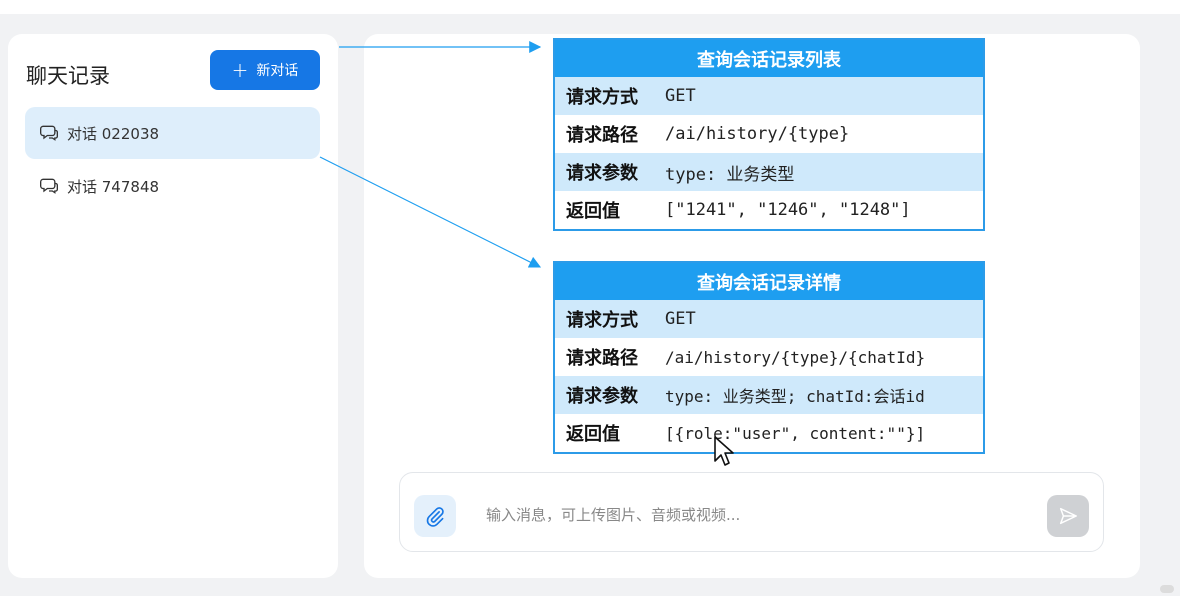  I want to click on send-button, so click(1068, 516).